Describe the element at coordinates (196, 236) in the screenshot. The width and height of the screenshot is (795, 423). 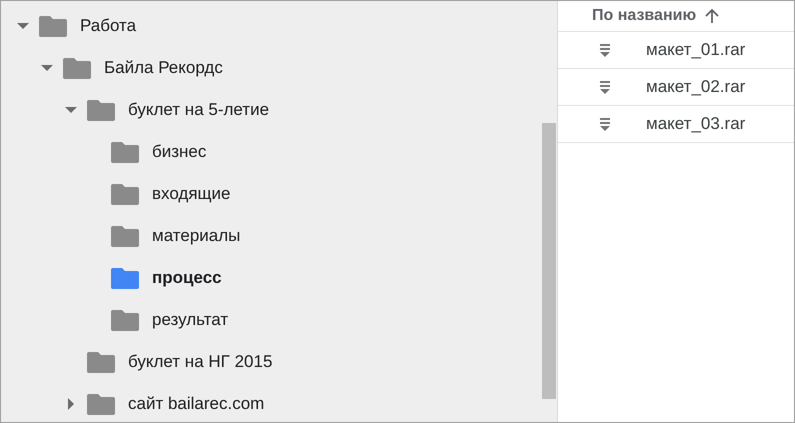
I see `folder-name: материалы` at that location.